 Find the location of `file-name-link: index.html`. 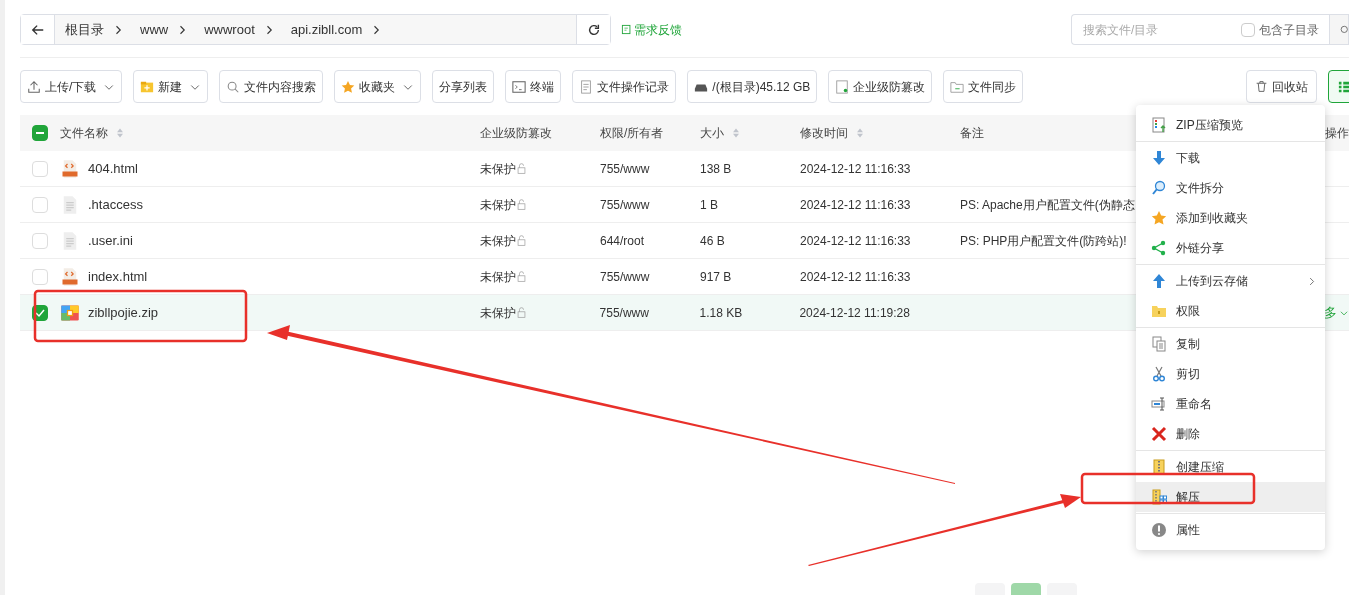

file-name-link: index.html is located at coordinates (118, 276).